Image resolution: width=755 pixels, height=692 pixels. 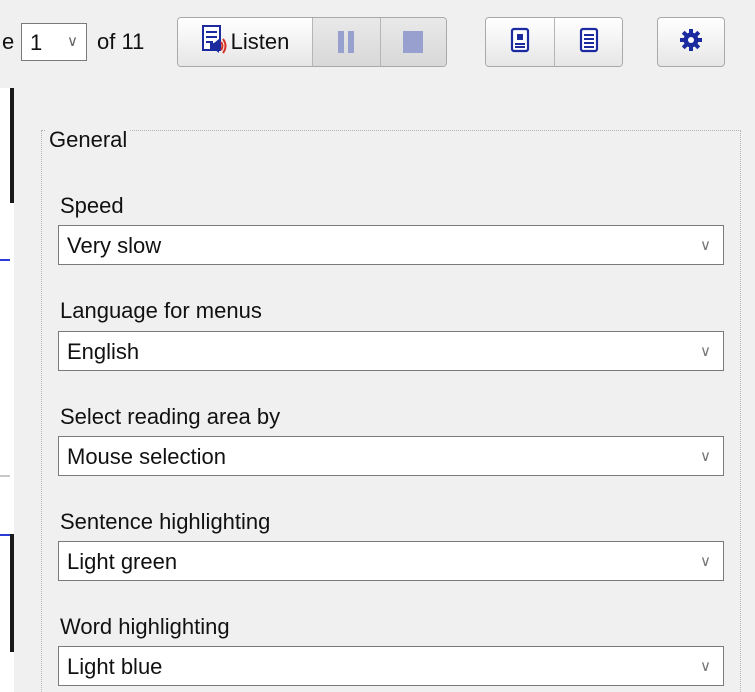 I want to click on pause-button, so click(x=346, y=42).